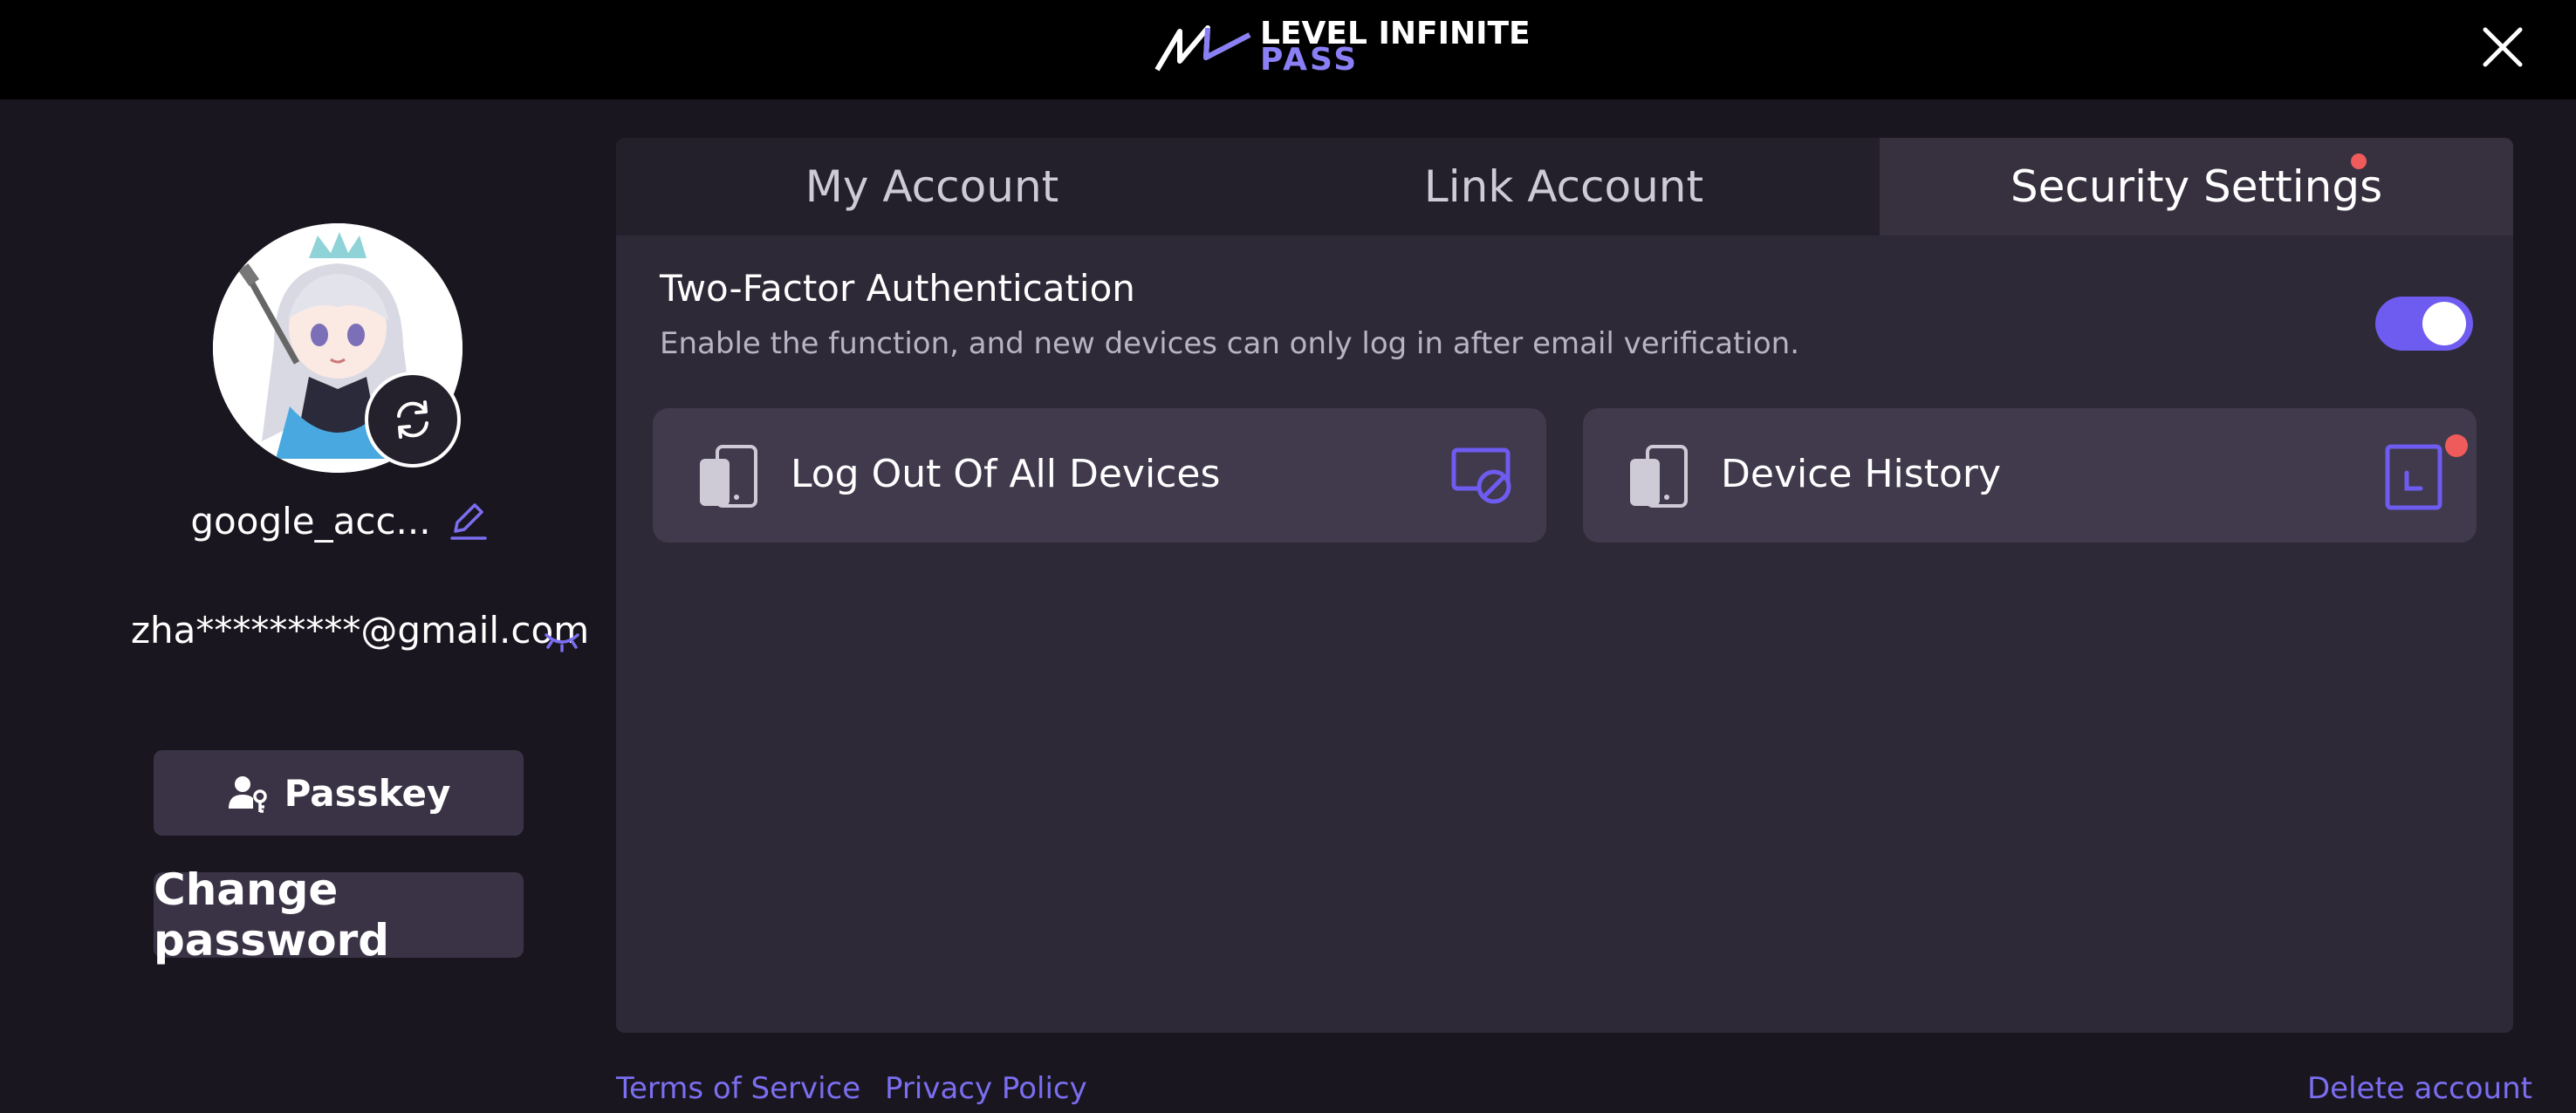 The image size is (2576, 1113). What do you see at coordinates (2030, 475) in the screenshot?
I see `device-history-card: Device History` at bounding box center [2030, 475].